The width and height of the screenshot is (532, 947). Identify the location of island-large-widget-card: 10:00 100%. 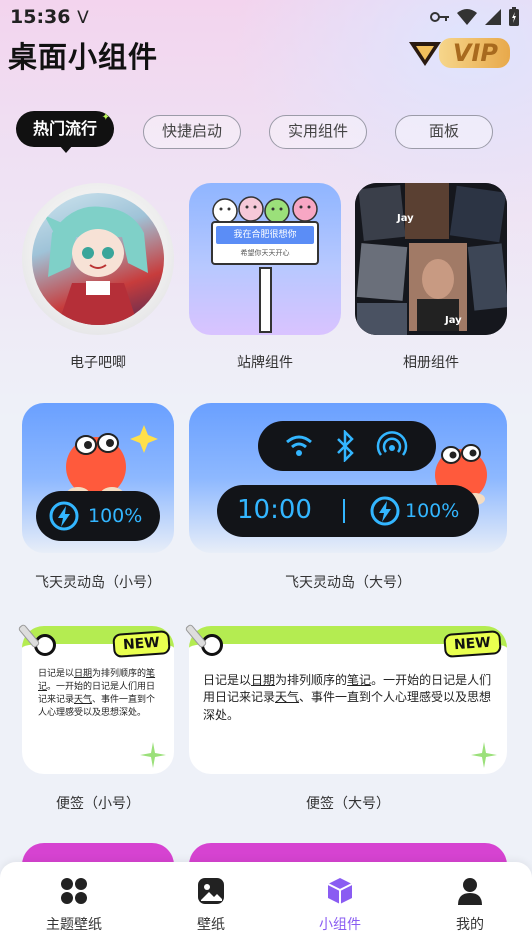
(348, 478).